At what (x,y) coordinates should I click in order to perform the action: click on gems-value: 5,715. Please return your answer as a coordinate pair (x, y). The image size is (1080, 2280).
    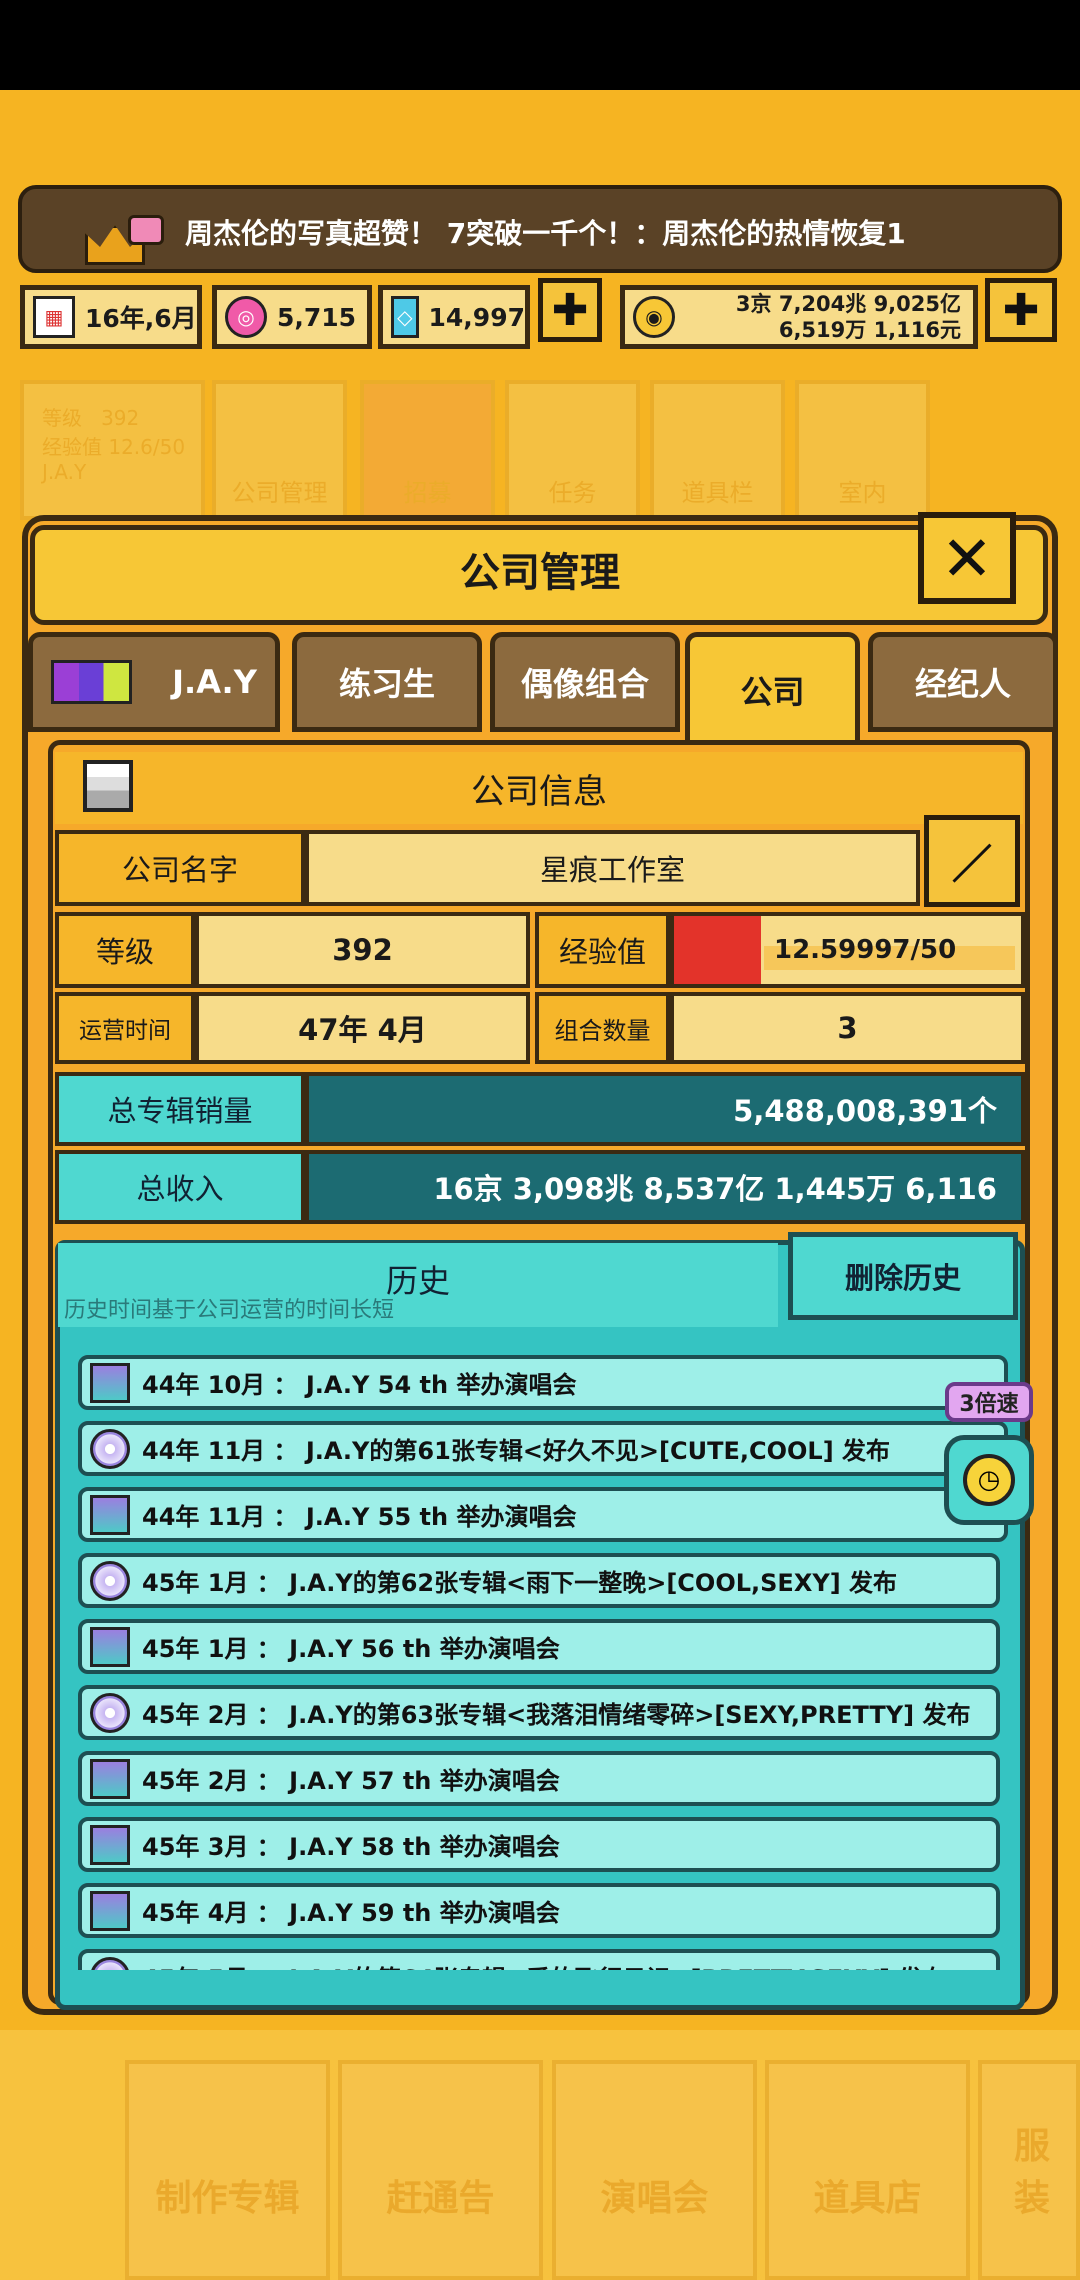
    Looking at the image, I should click on (317, 317).